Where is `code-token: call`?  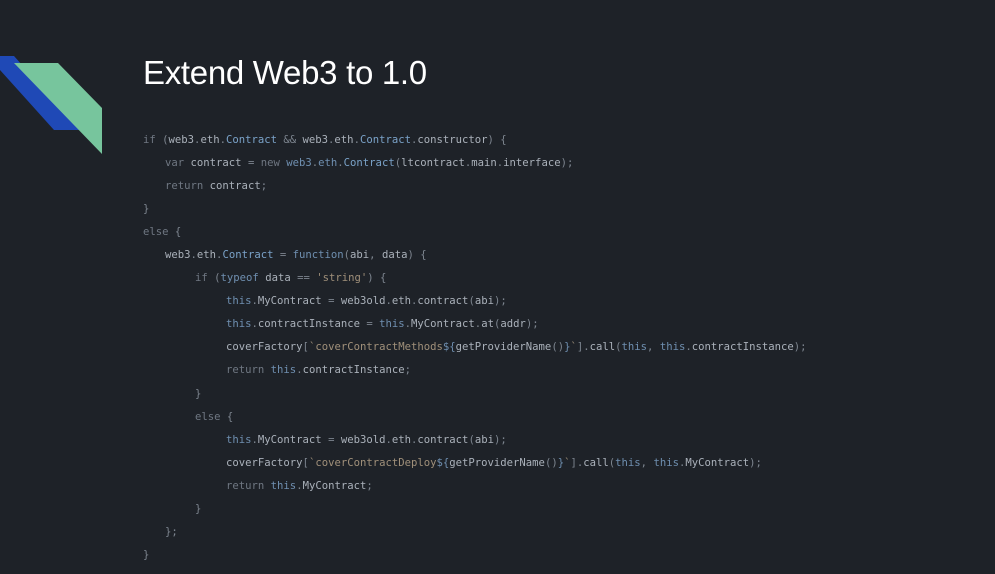 code-token: call is located at coordinates (596, 462).